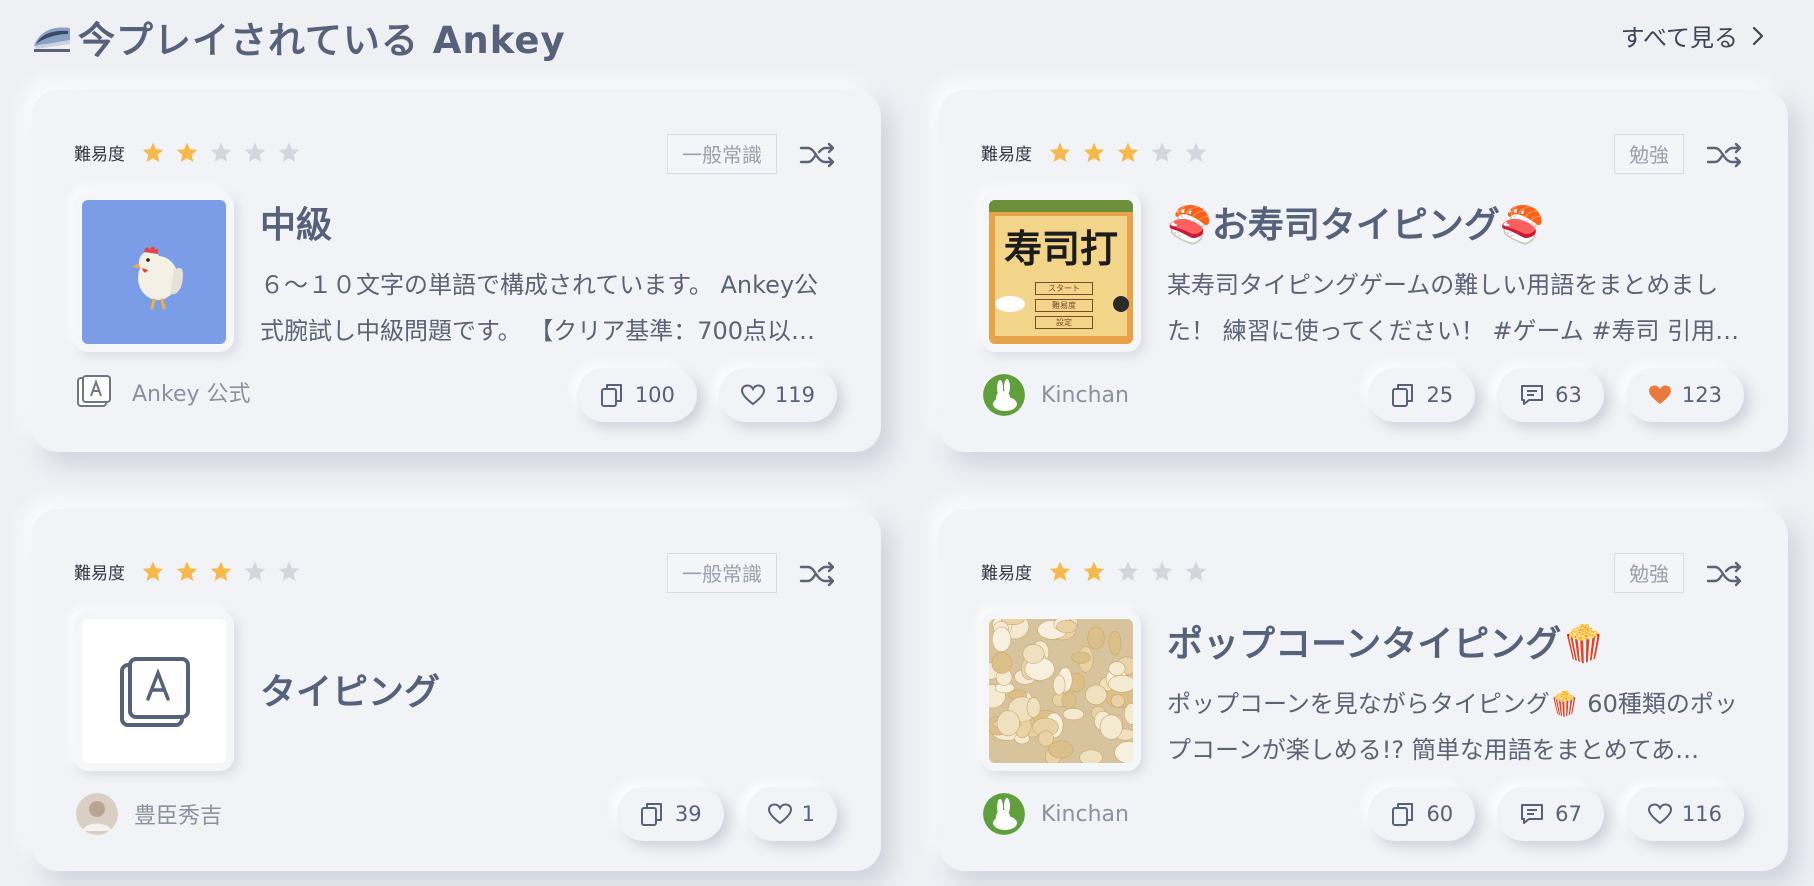 The image size is (1814, 886). Describe the element at coordinates (350, 689) in the screenshot. I see `deck-title: タイピング` at that location.